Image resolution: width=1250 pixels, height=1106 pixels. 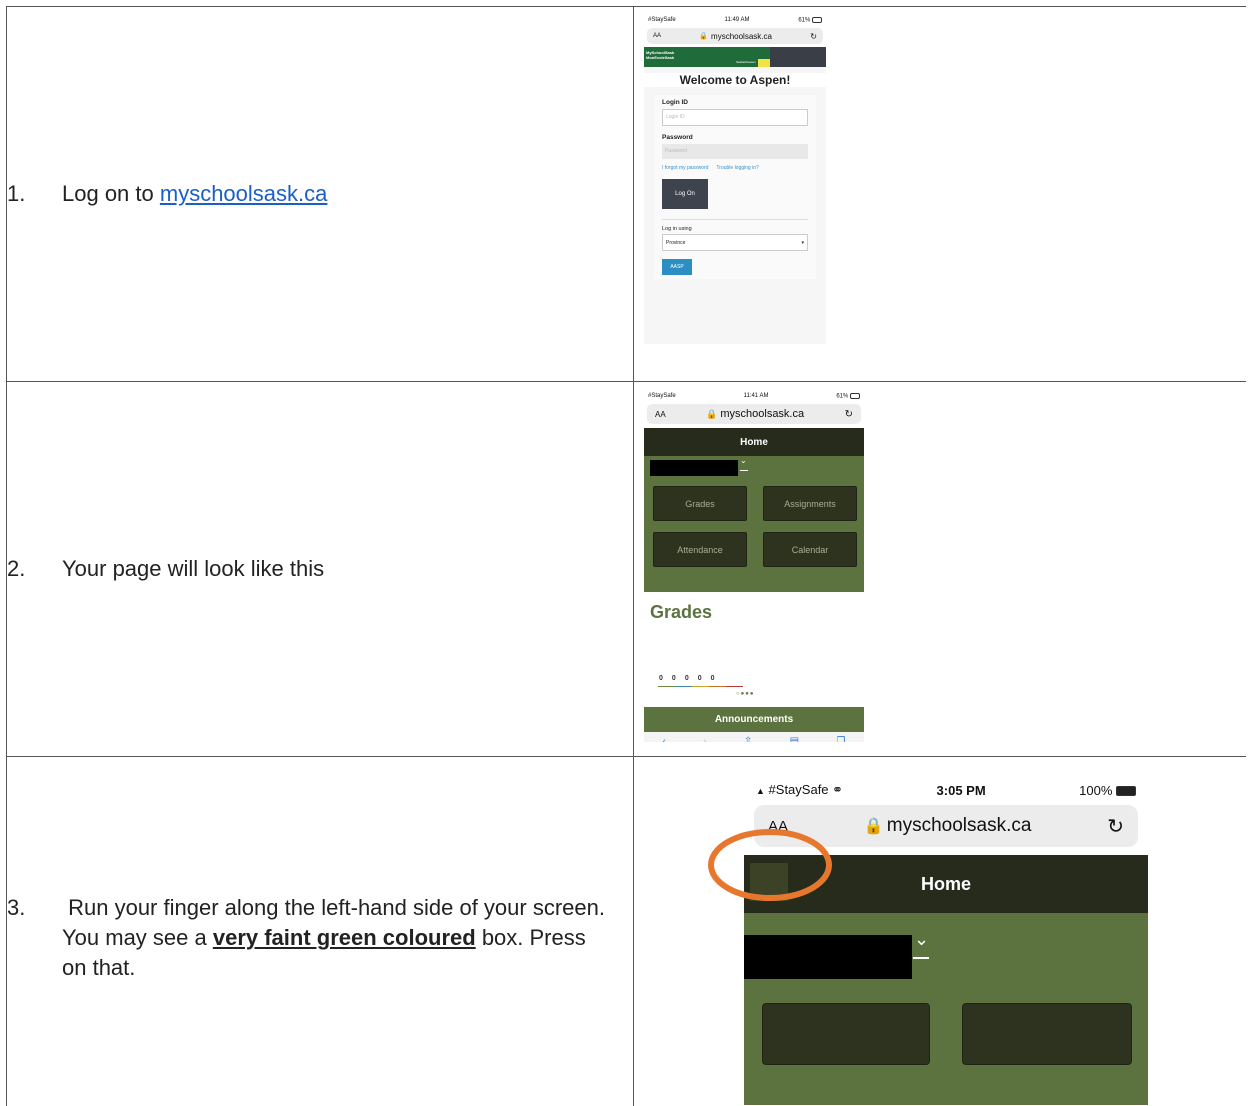 I want to click on tile-grades: Grades, so click(x=700, y=503).